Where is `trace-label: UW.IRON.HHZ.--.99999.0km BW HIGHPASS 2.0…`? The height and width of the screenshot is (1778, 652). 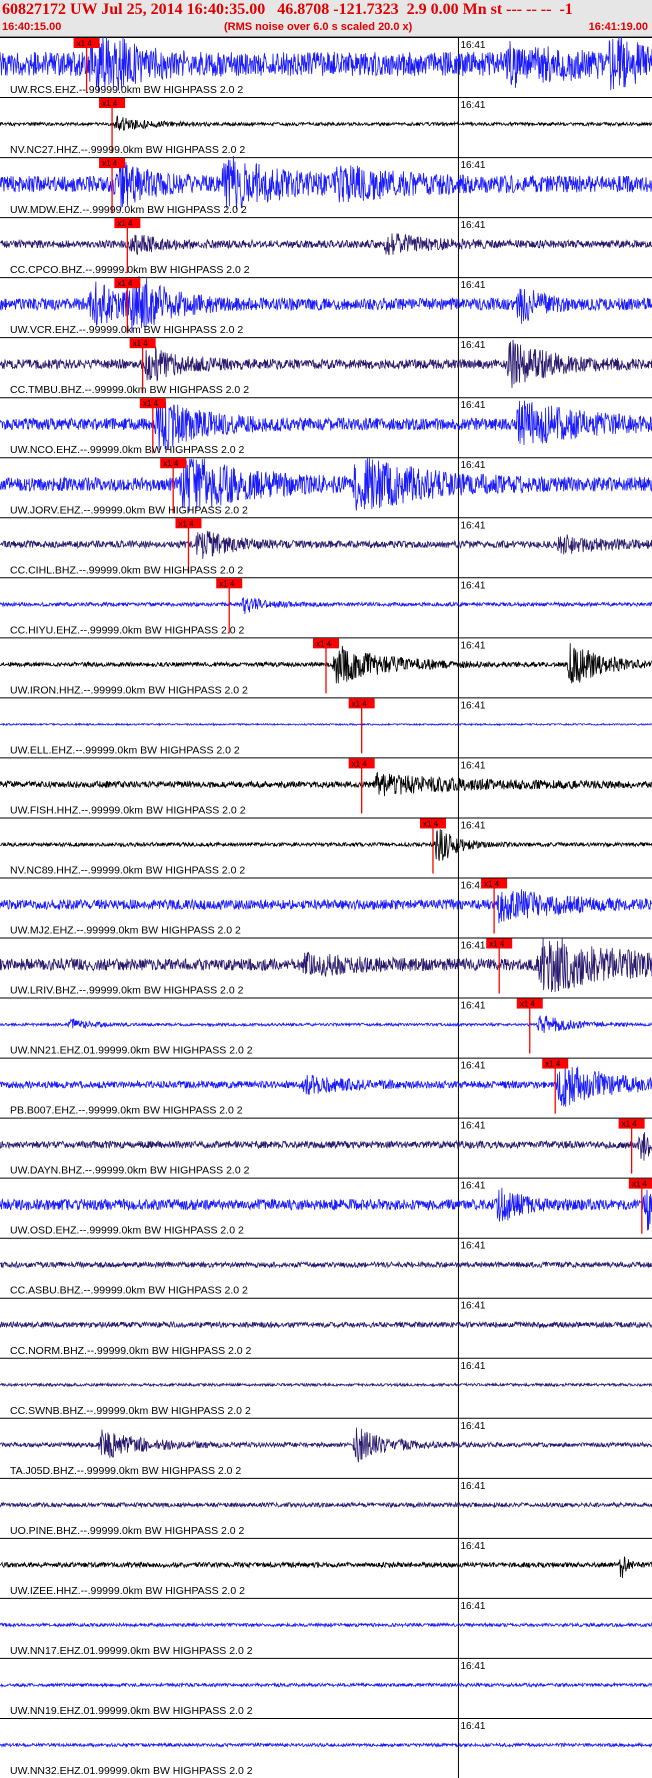
trace-label: UW.IRON.HHZ.--.99999.0km BW HIGHPASS 2.0… is located at coordinates (129, 690).